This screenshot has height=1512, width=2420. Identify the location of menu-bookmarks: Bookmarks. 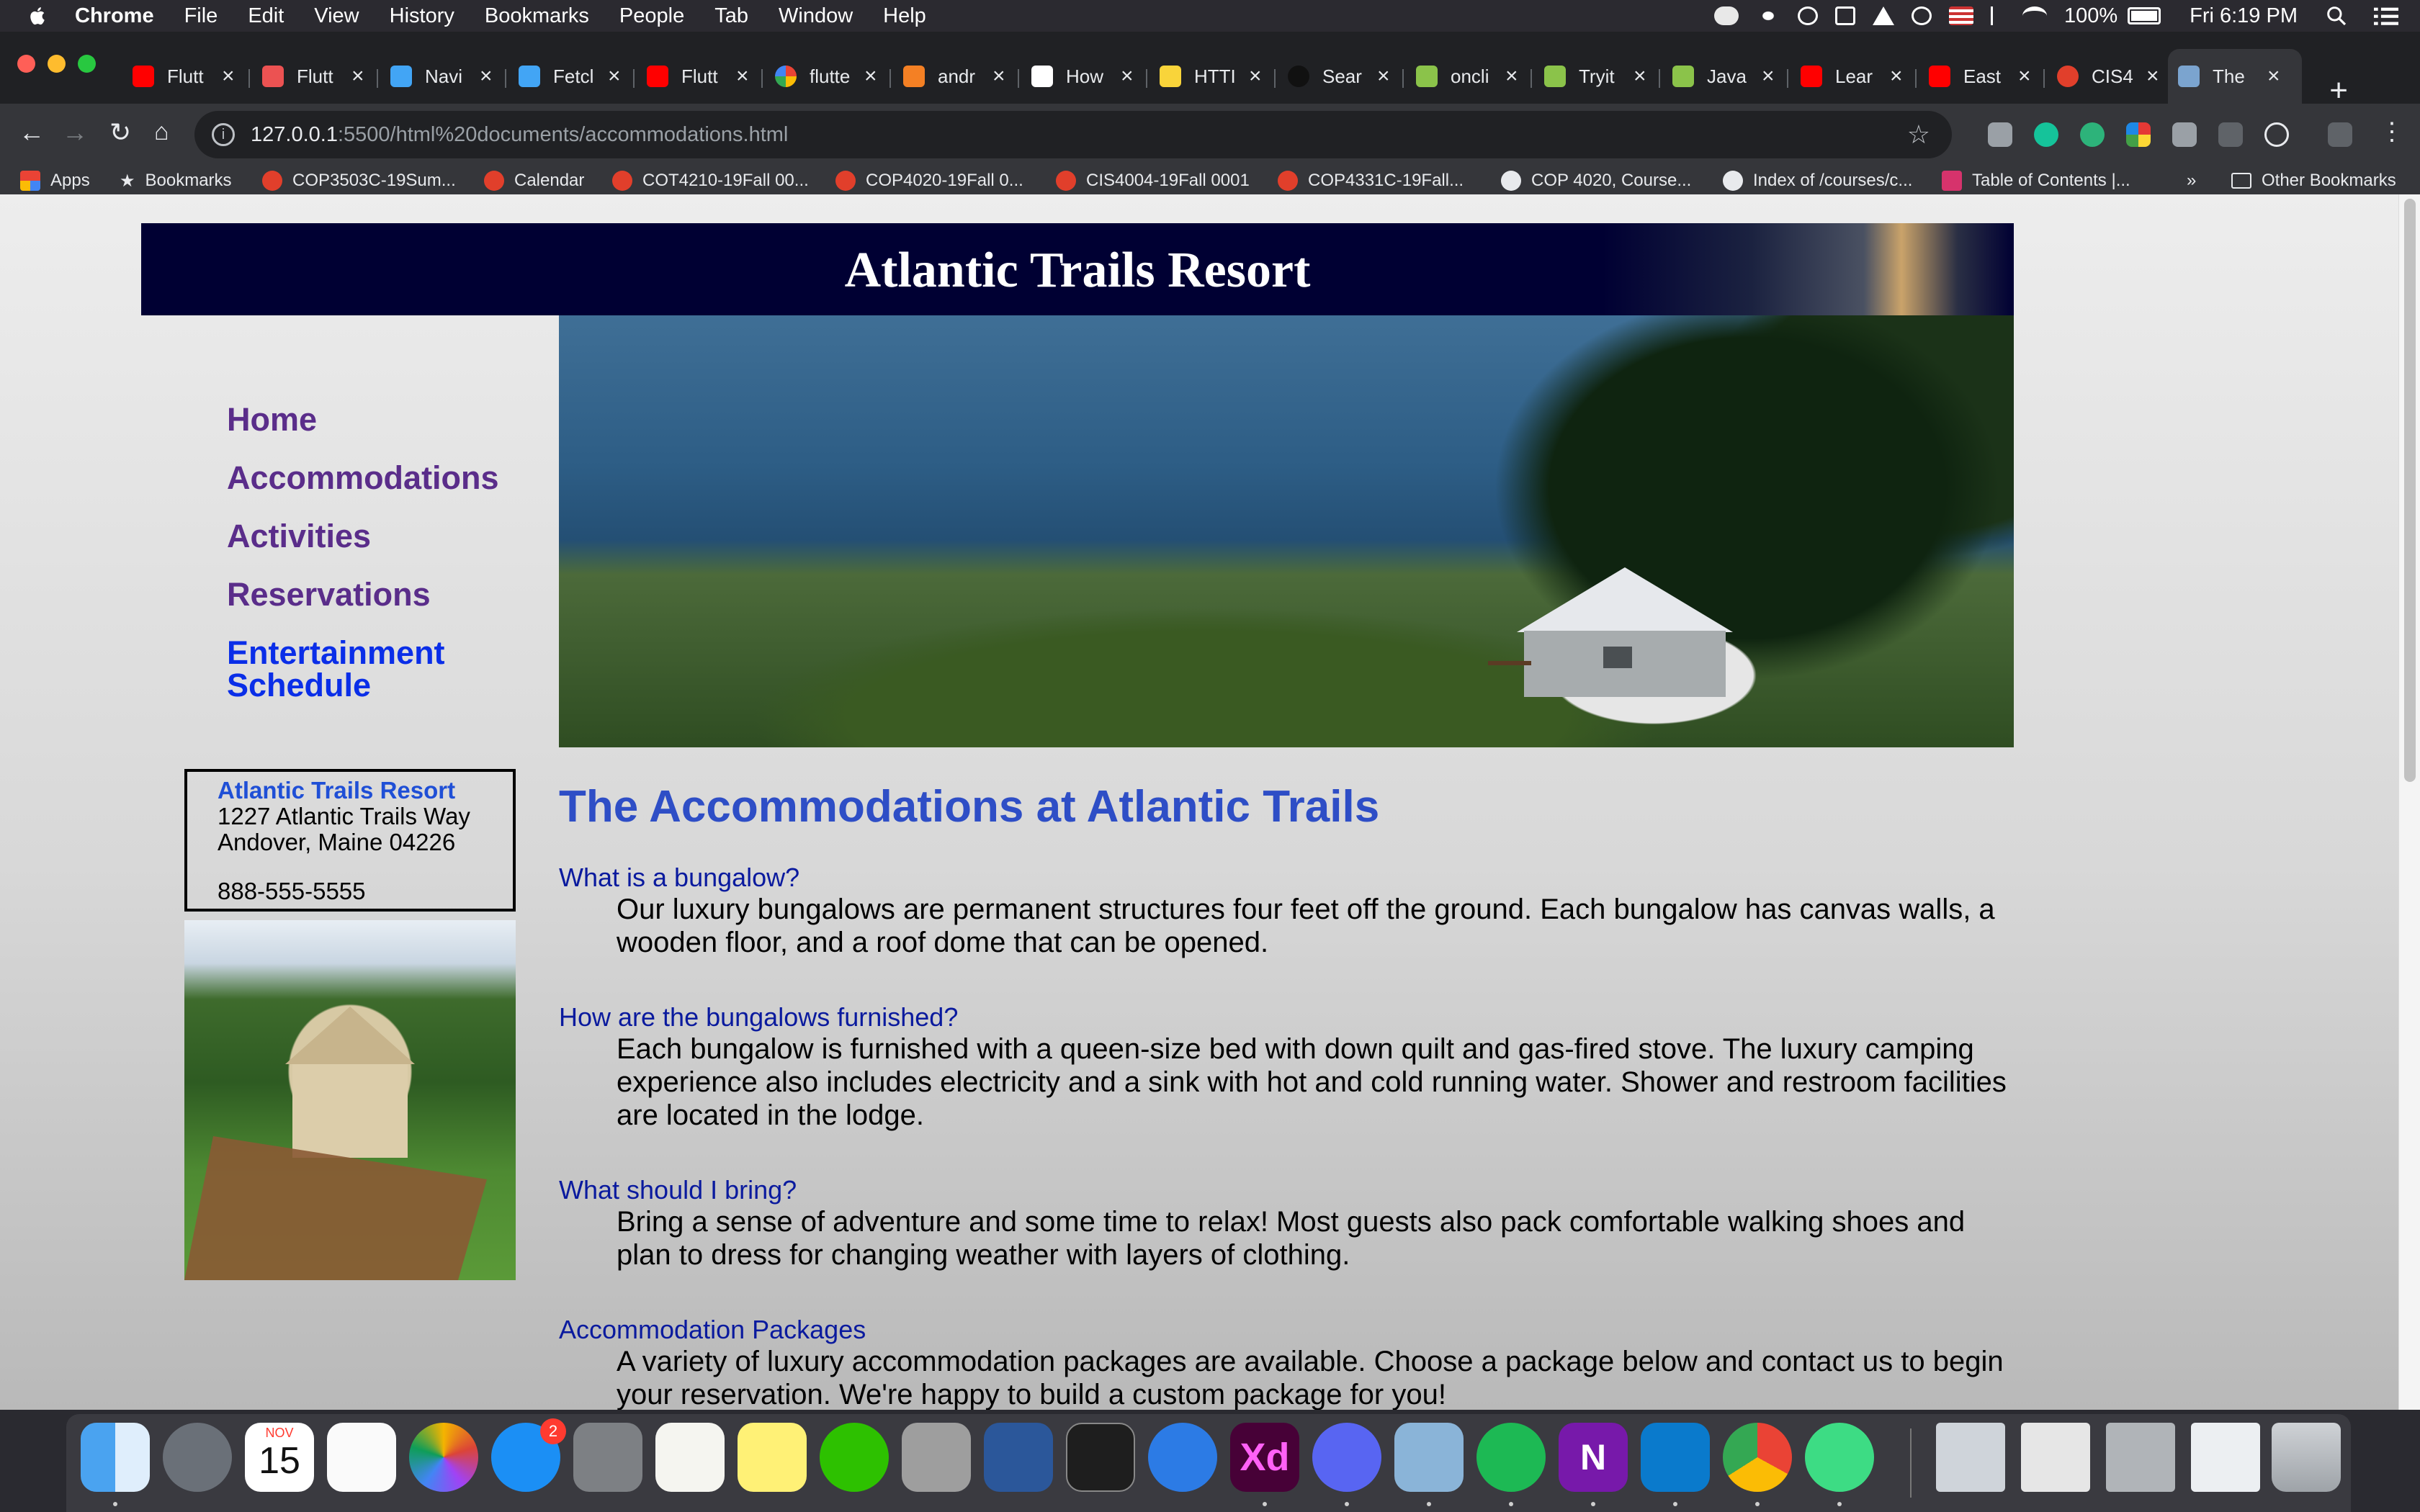
(537, 16).